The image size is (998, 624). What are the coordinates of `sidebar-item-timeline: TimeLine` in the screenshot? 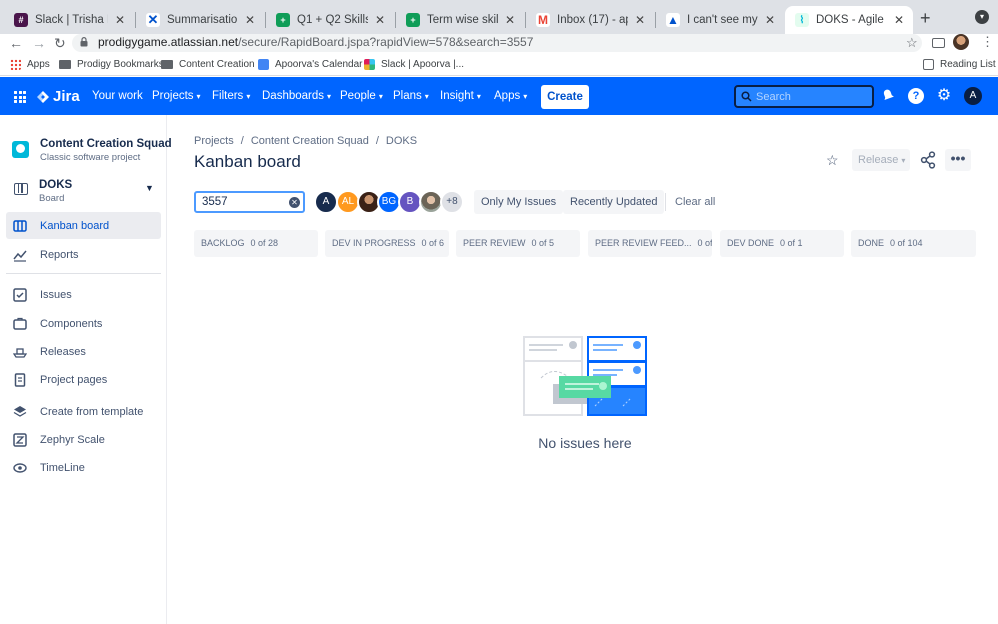 It's located at (83, 467).